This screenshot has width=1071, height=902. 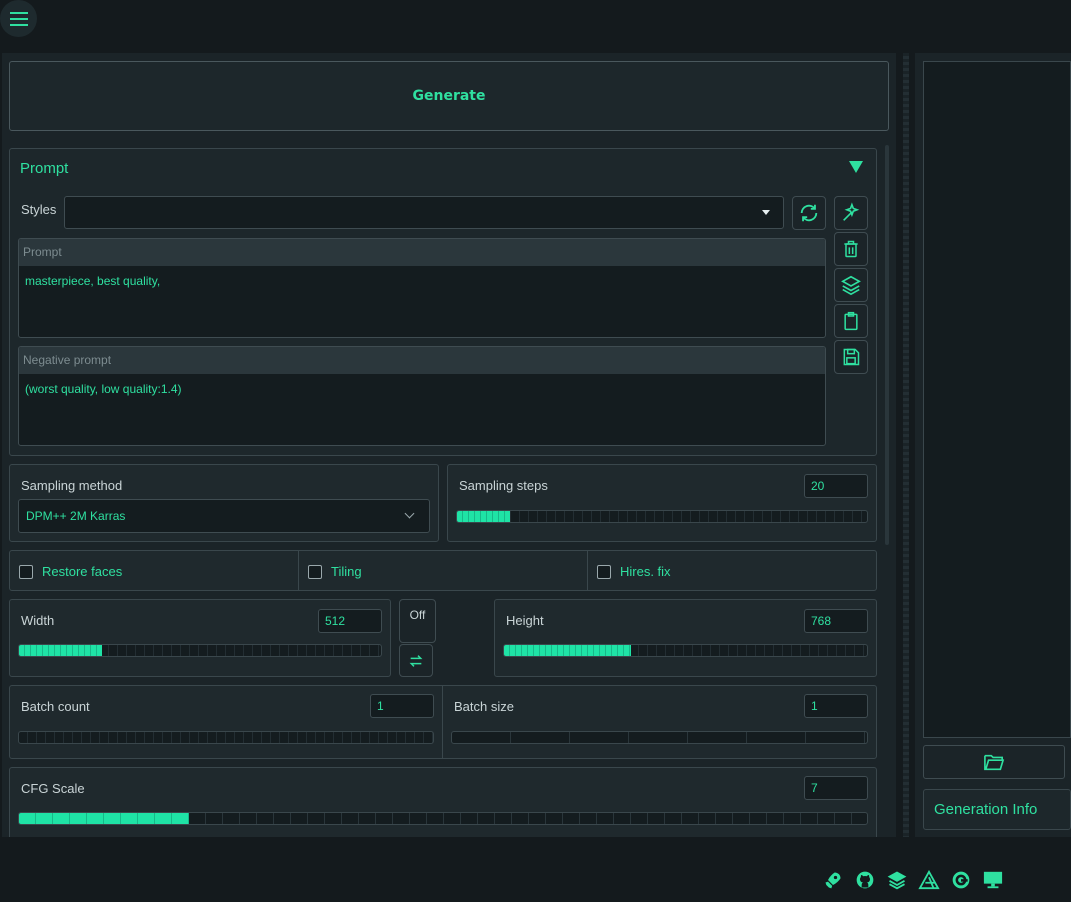 What do you see at coordinates (836, 788) in the screenshot?
I see `cfg-input: 7` at bounding box center [836, 788].